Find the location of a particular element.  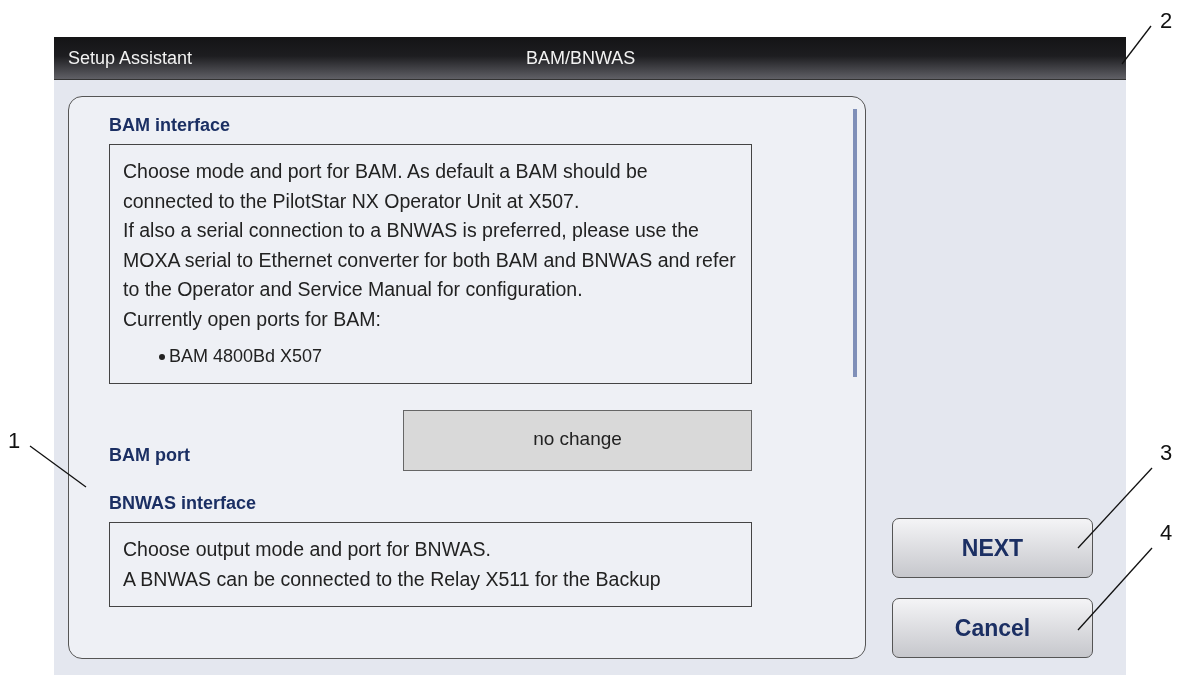

info-text: Currently open ports for BAM: is located at coordinates (252, 319).